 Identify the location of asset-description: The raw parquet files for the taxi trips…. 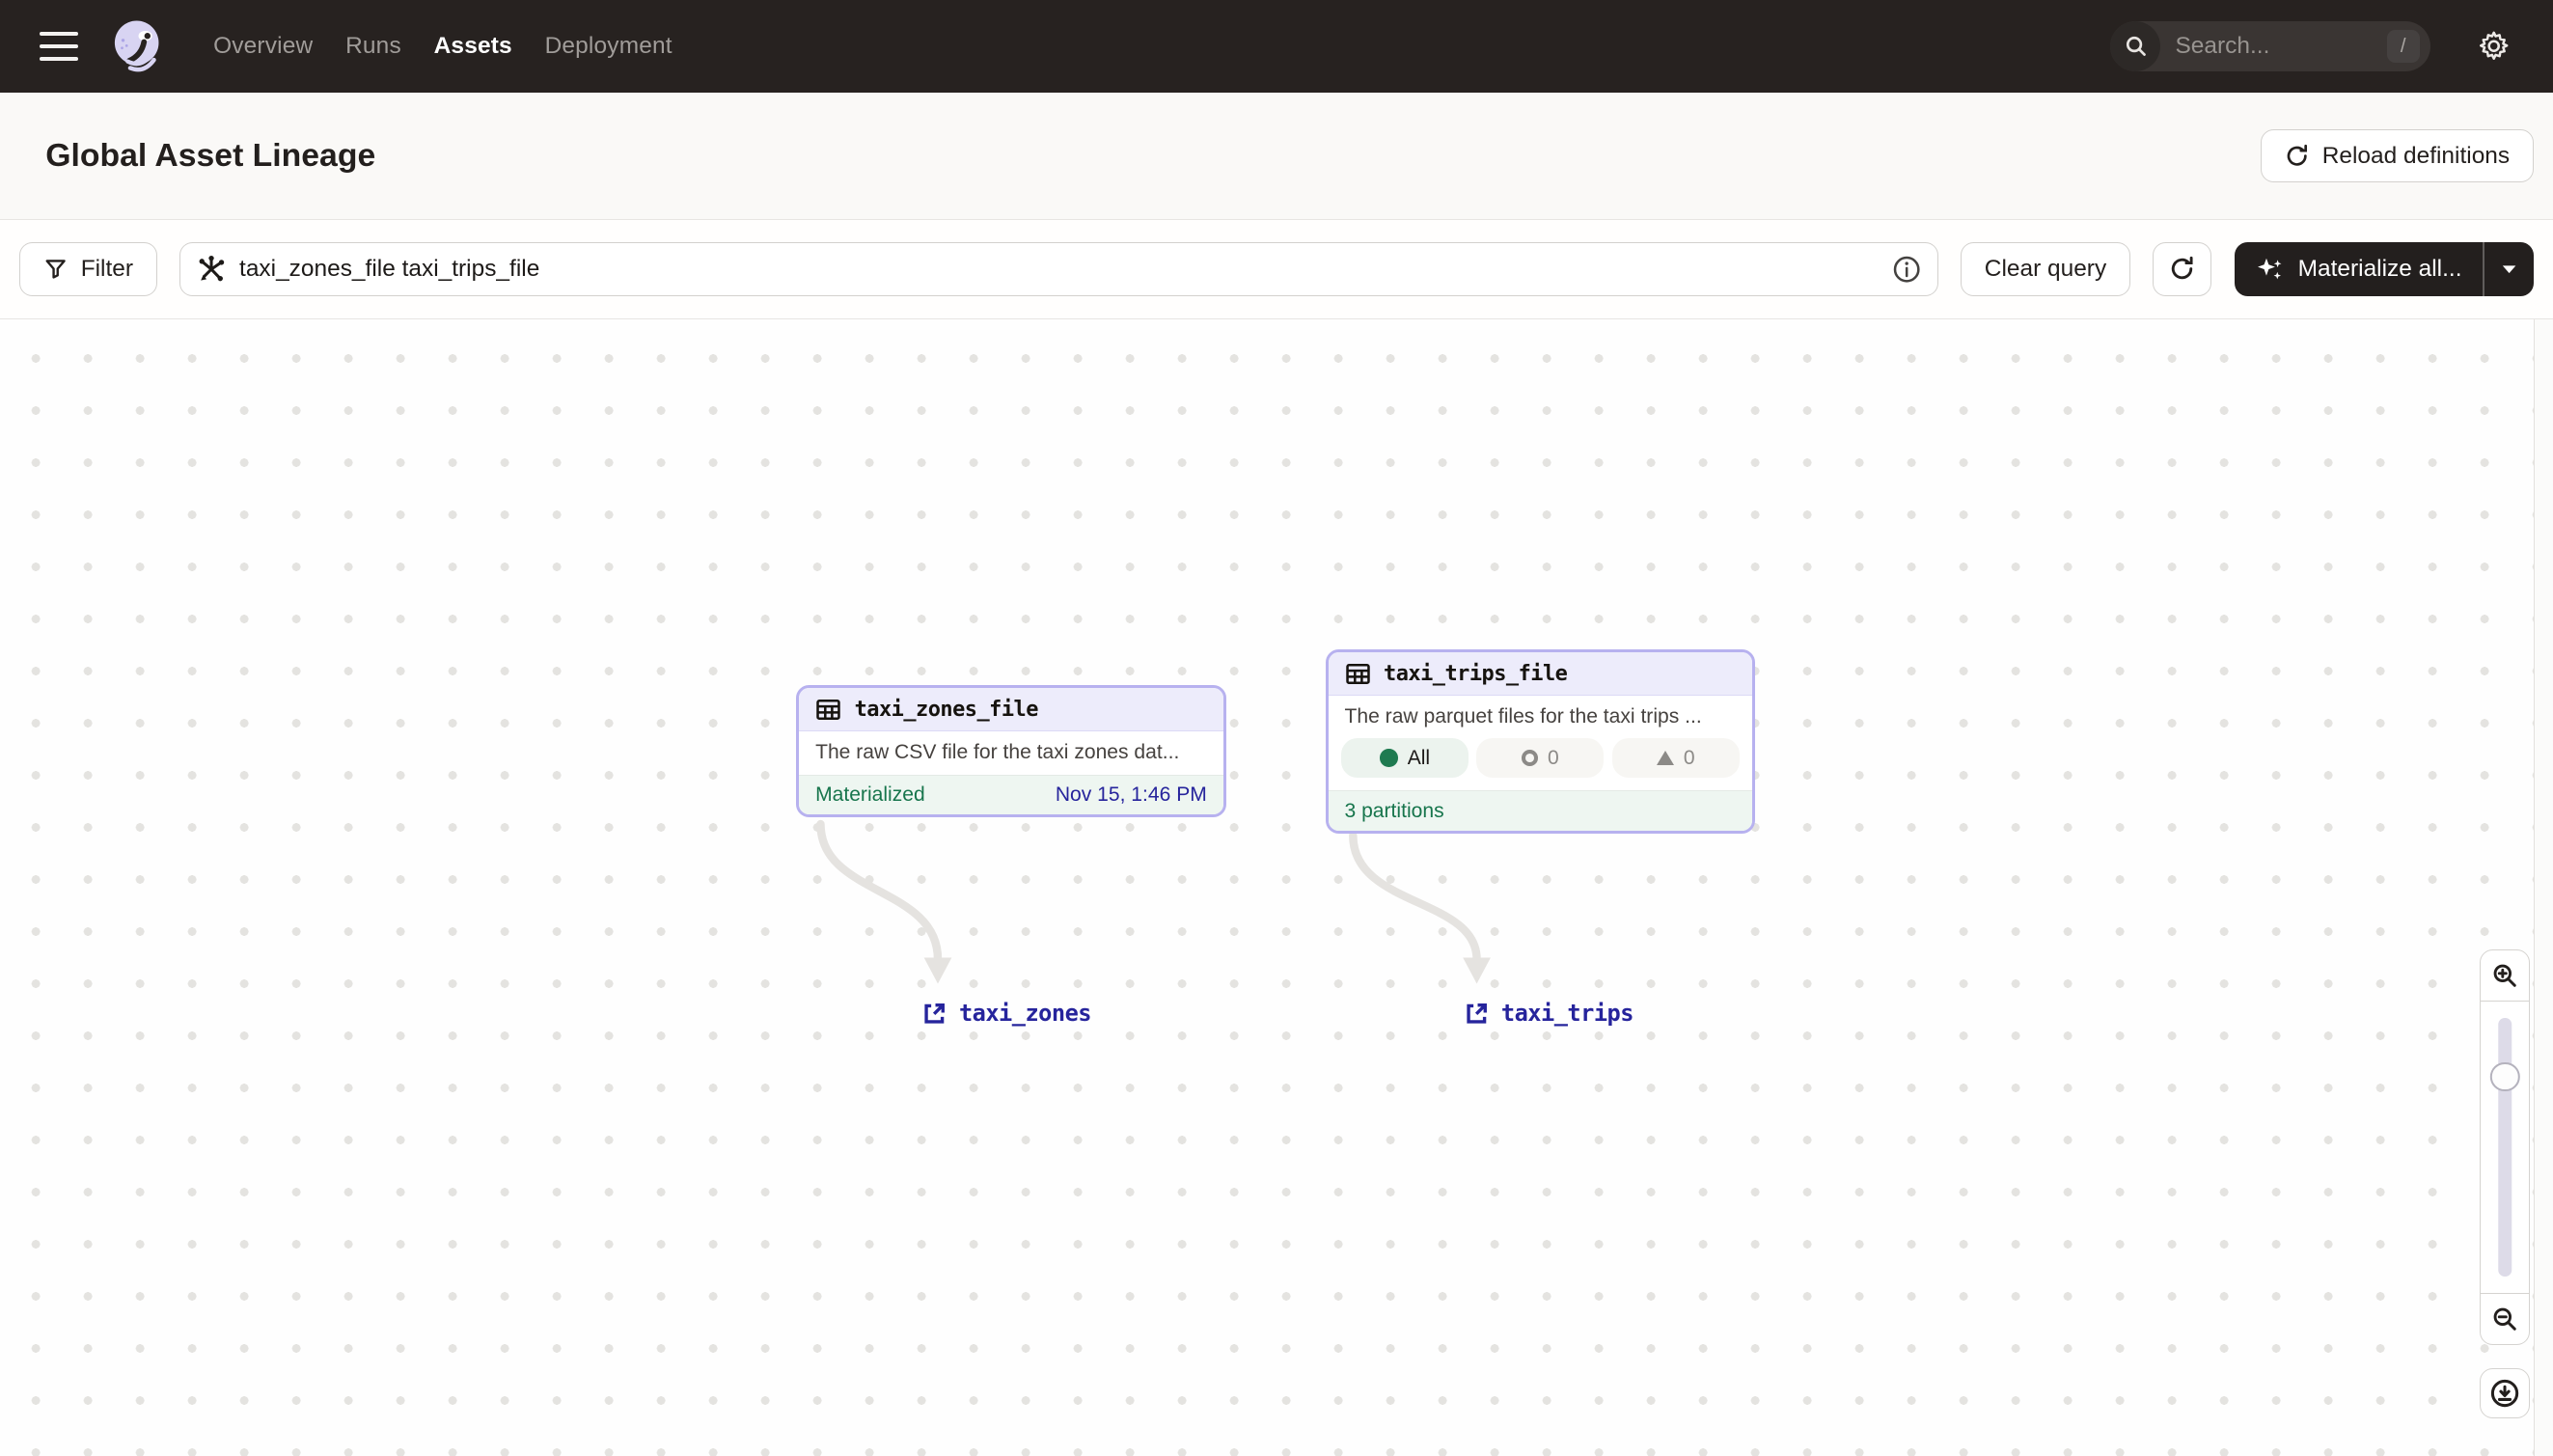
(1523, 717).